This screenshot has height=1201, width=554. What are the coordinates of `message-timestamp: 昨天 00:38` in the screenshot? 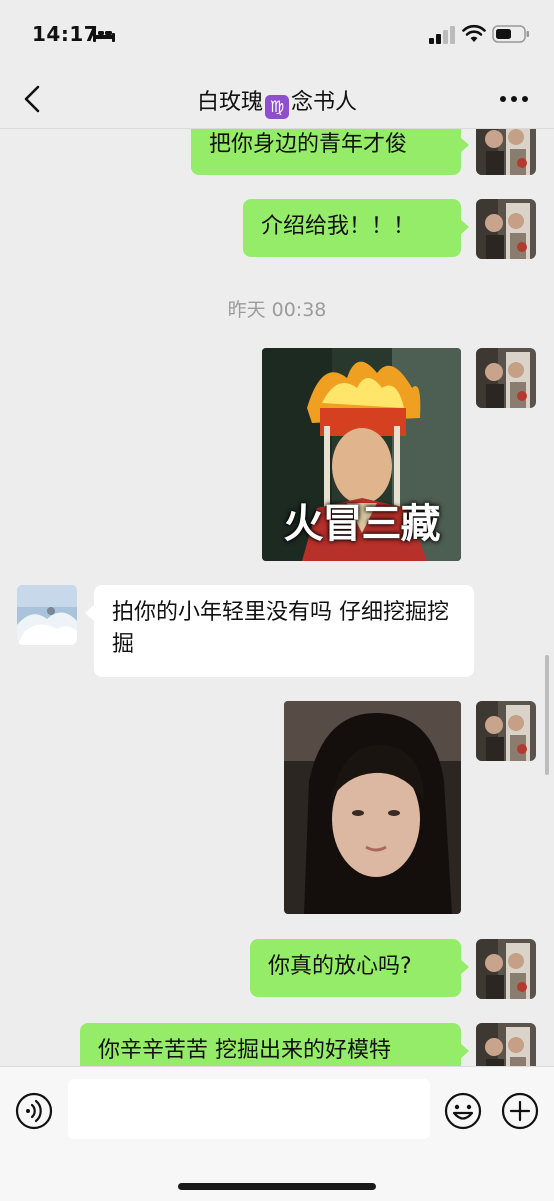 It's located at (277, 310).